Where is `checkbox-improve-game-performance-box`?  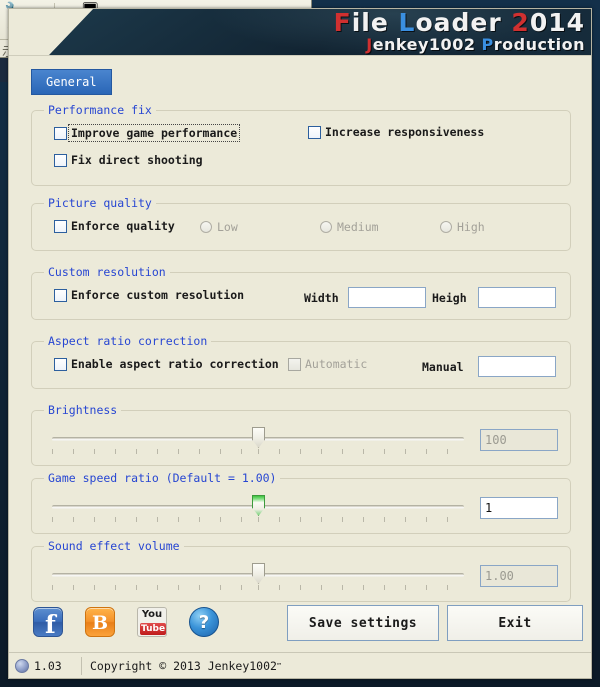
checkbox-improve-game-performance-box is located at coordinates (60, 133).